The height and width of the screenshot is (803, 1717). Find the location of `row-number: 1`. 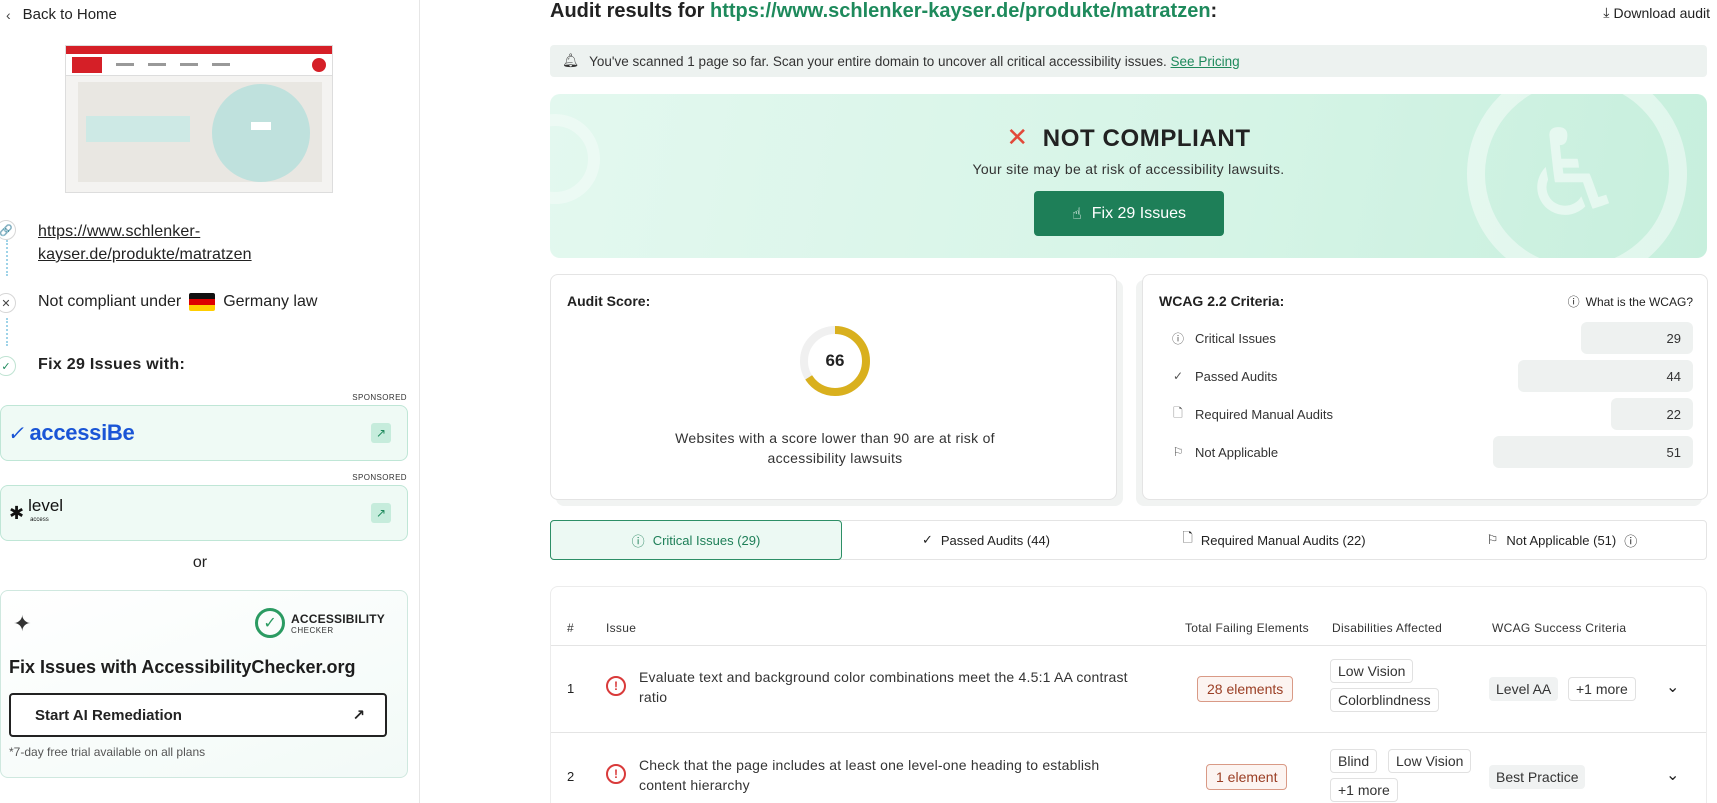

row-number: 1 is located at coordinates (571, 688).